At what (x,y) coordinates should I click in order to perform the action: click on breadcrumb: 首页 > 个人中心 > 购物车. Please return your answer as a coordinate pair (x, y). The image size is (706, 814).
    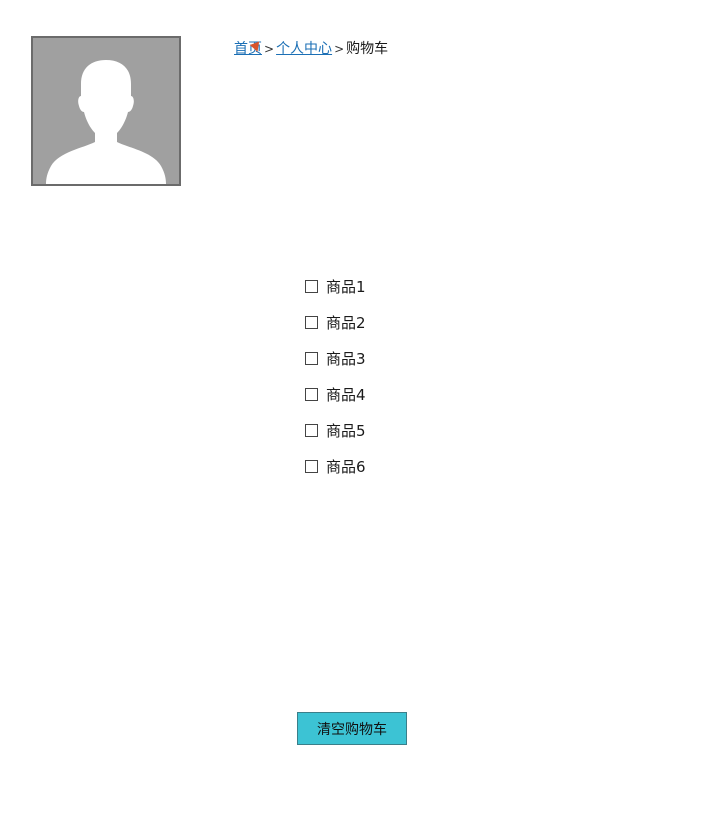
    Looking at the image, I should click on (311, 49).